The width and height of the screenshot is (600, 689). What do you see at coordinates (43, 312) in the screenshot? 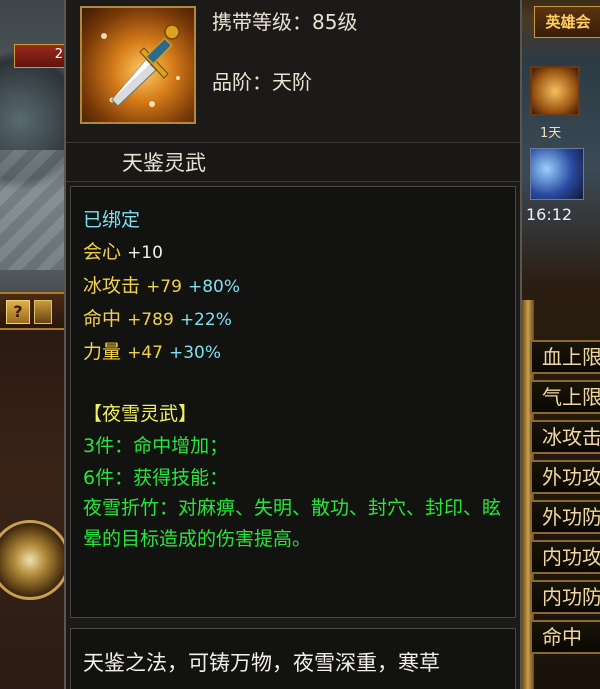
I see `toolbar-button` at bounding box center [43, 312].